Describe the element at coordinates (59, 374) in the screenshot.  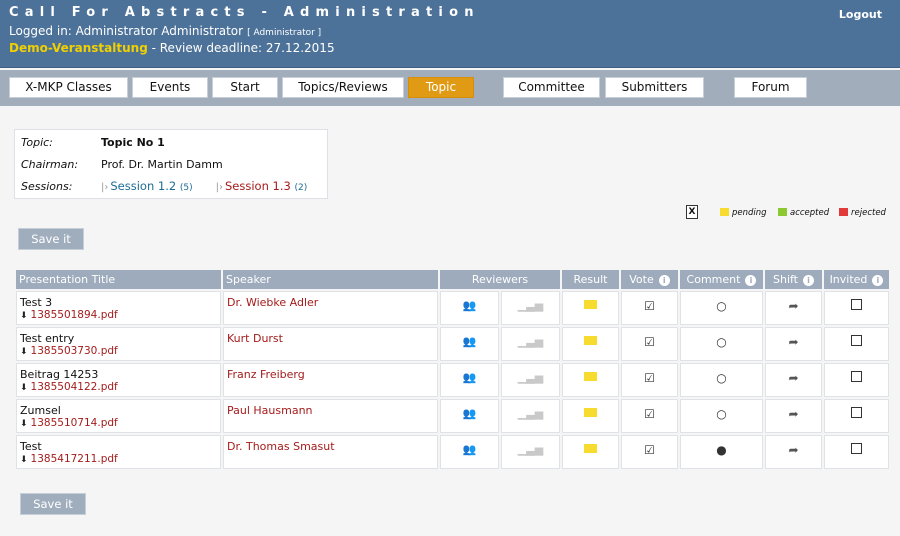
I see `presentation-title: Beitrag 14253` at that location.